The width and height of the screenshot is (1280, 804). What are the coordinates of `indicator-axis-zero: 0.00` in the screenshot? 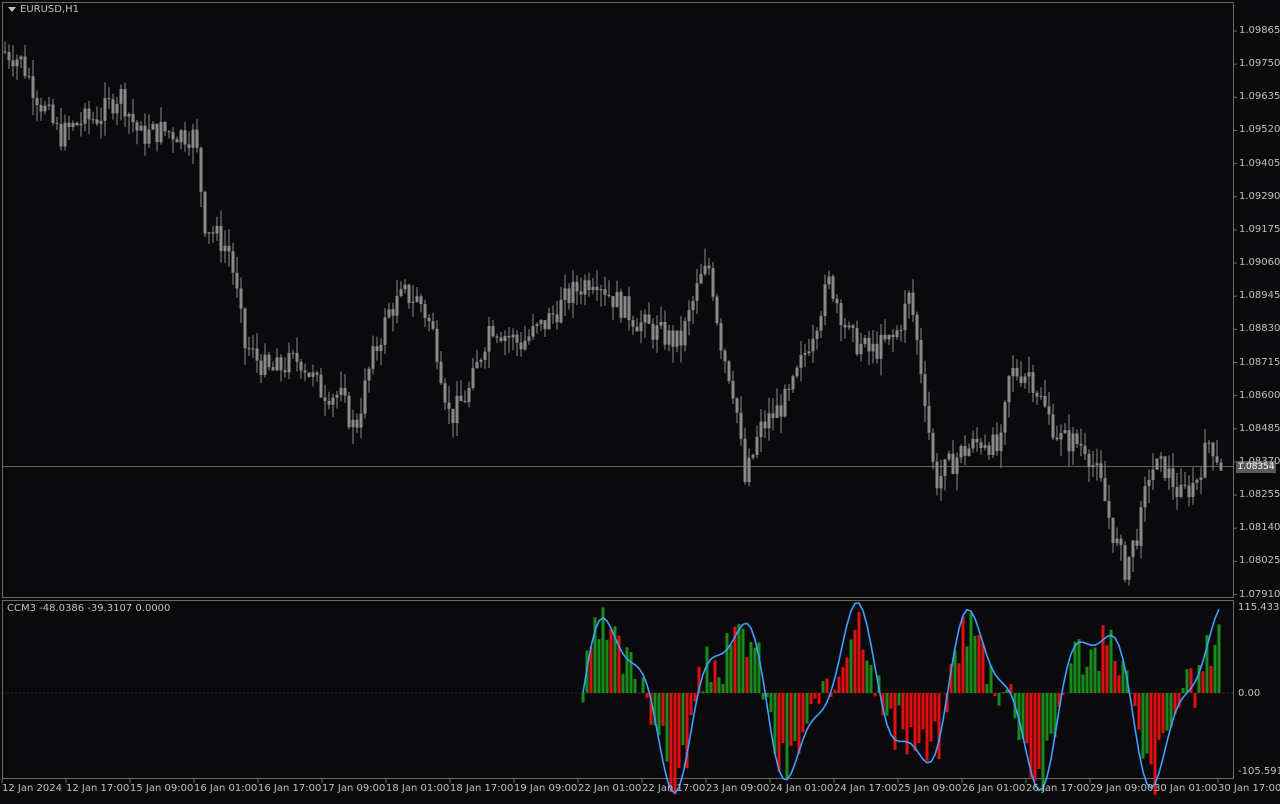 It's located at (1249, 693).